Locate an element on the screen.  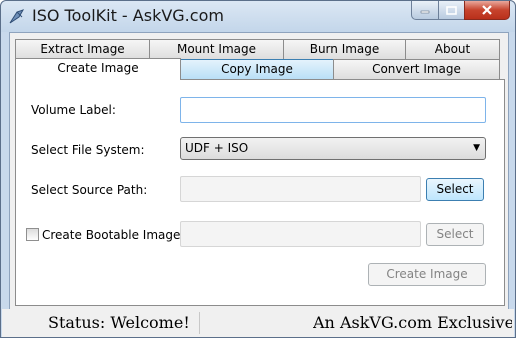
create-image-button: Create Image is located at coordinates (427, 274).